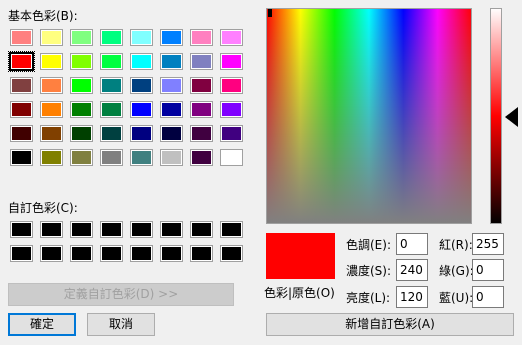 This screenshot has height=345, width=522. I want to click on green-label: 綠(G):, so click(456, 271).